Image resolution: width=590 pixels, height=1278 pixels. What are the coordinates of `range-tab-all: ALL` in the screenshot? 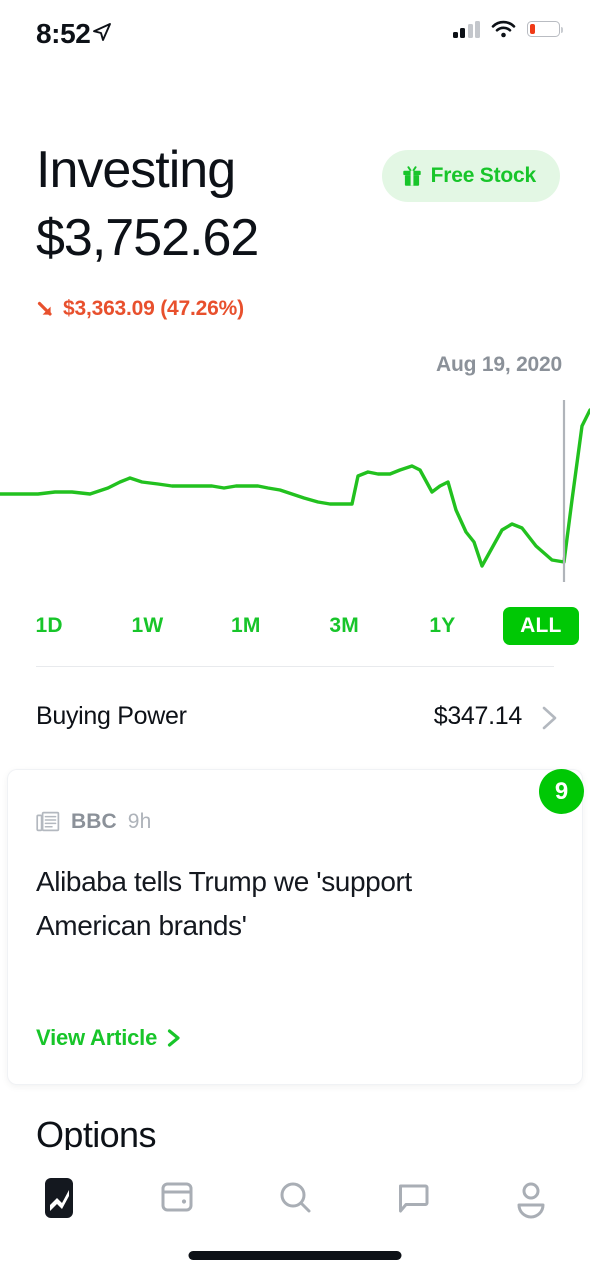 It's located at (541, 626).